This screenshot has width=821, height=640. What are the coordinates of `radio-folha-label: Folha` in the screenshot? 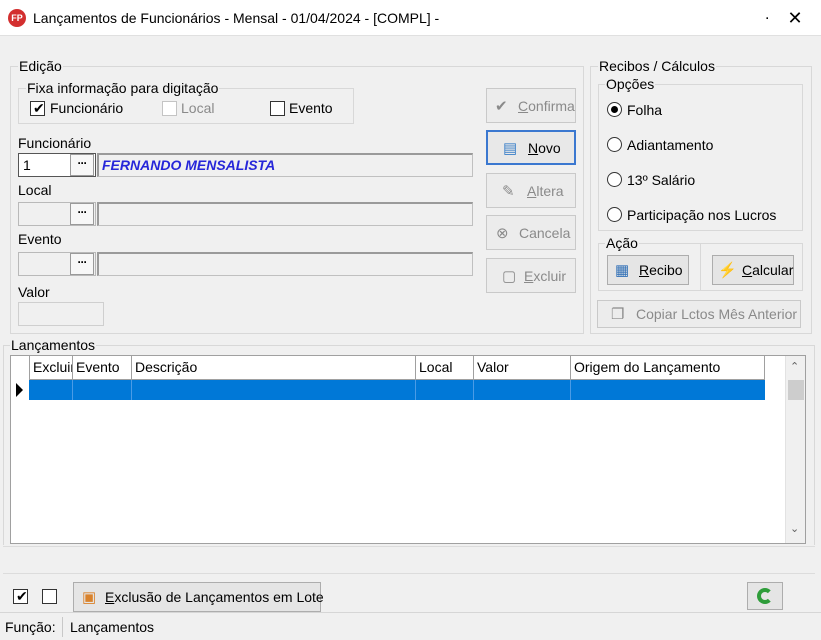 It's located at (645, 110).